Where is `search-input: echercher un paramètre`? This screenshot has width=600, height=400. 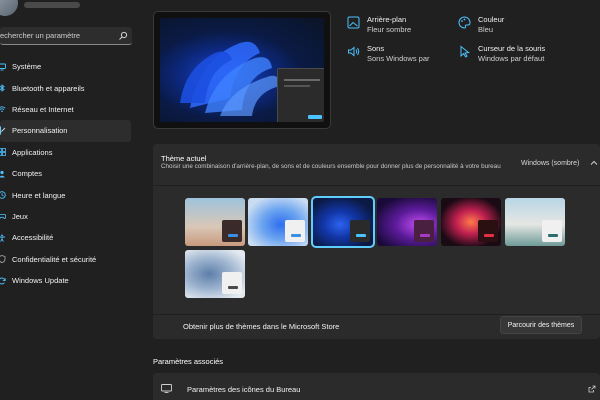
search-input: echercher un paramètre is located at coordinates (66, 36).